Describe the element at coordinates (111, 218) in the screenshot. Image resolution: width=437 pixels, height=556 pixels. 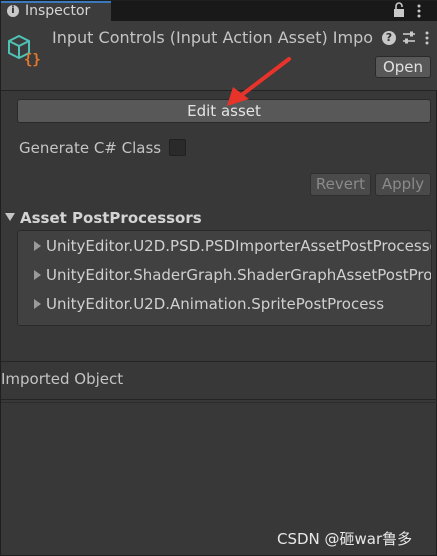
I see `postprocessors-title: Asset PostProcessors` at that location.